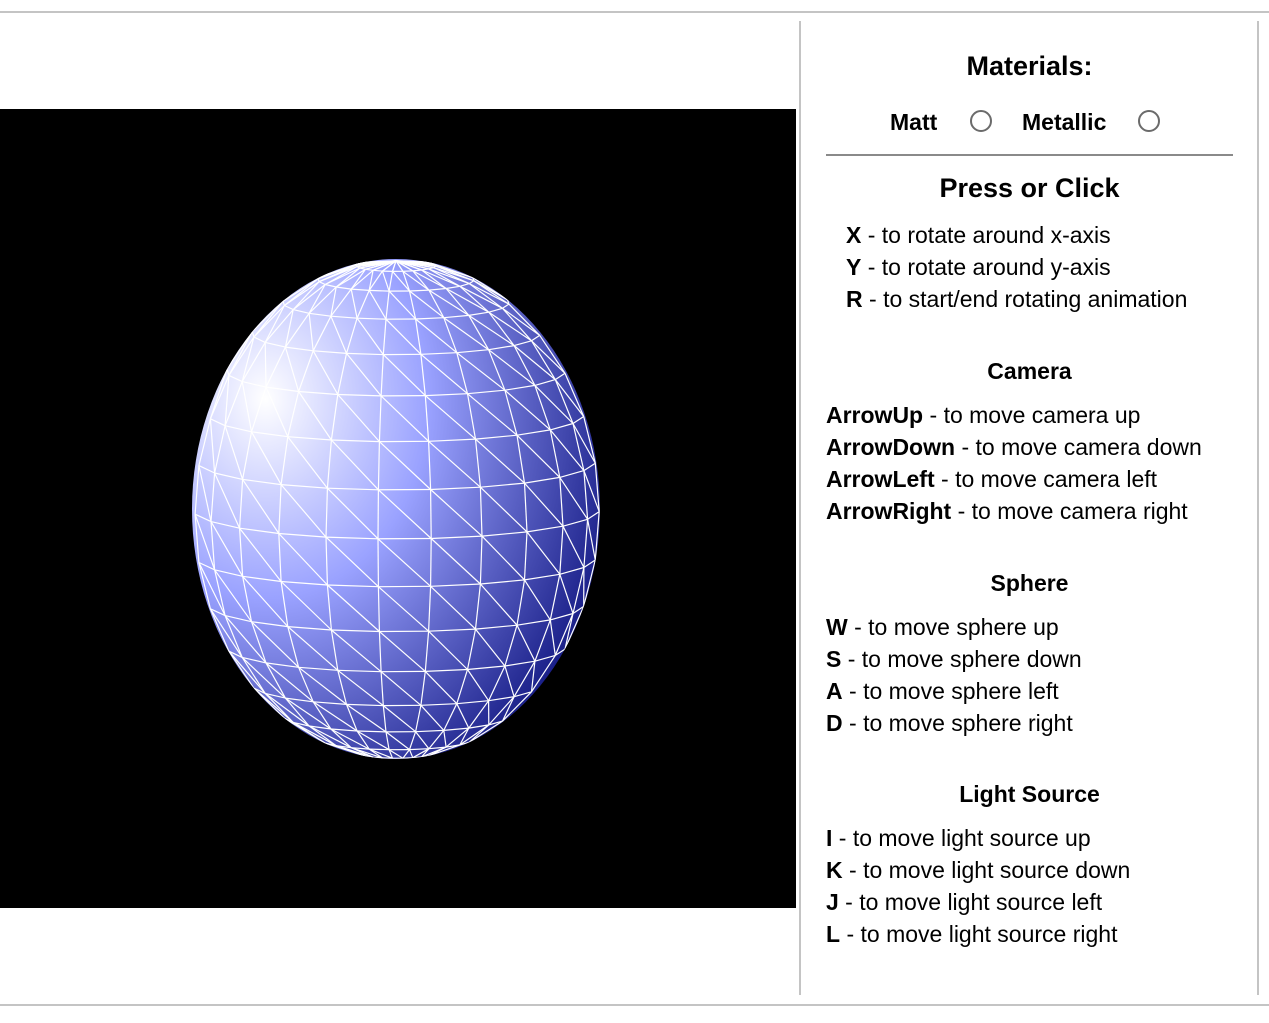  What do you see at coordinates (1029, 794) in the screenshot?
I see `light-source-title: Light Source` at bounding box center [1029, 794].